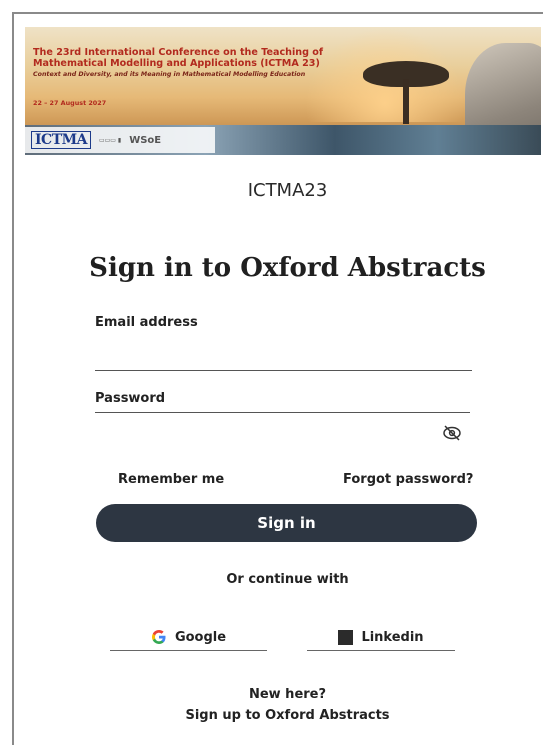 This screenshot has width=545, height=745. Describe the element at coordinates (110, 140) in the screenshot. I see `university-logo: ▭▭▭ ▮` at that location.